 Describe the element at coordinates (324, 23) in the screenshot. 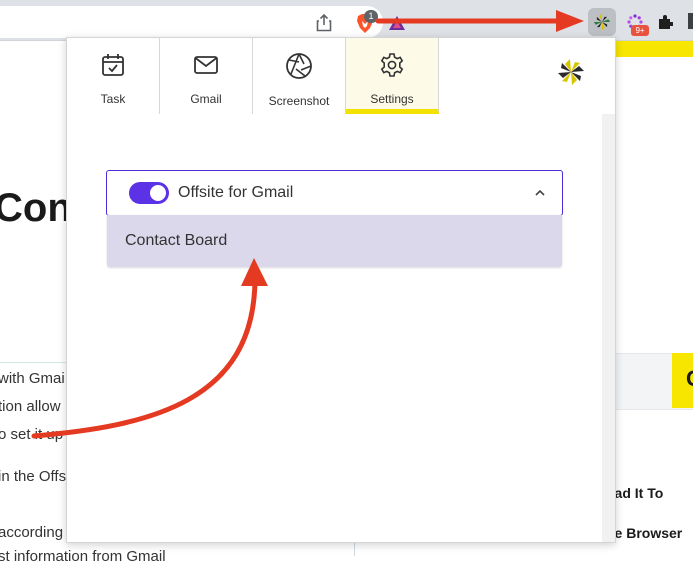

I see `share-icon` at that location.